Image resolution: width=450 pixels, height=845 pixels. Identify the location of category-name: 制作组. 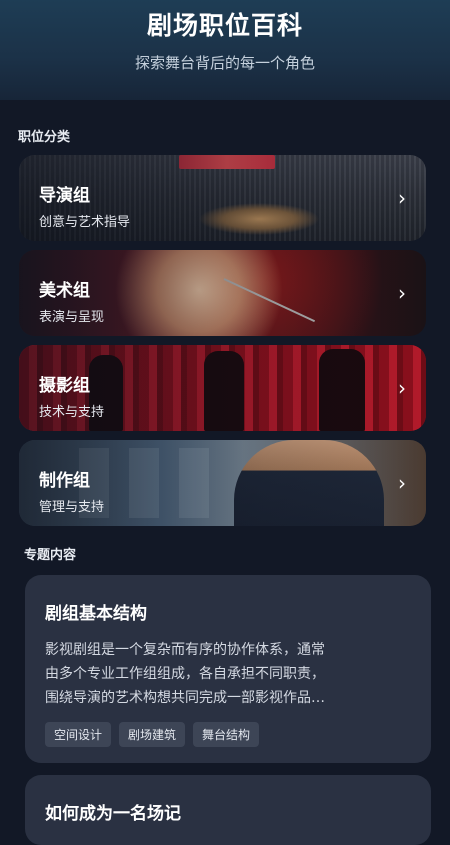
(64, 481).